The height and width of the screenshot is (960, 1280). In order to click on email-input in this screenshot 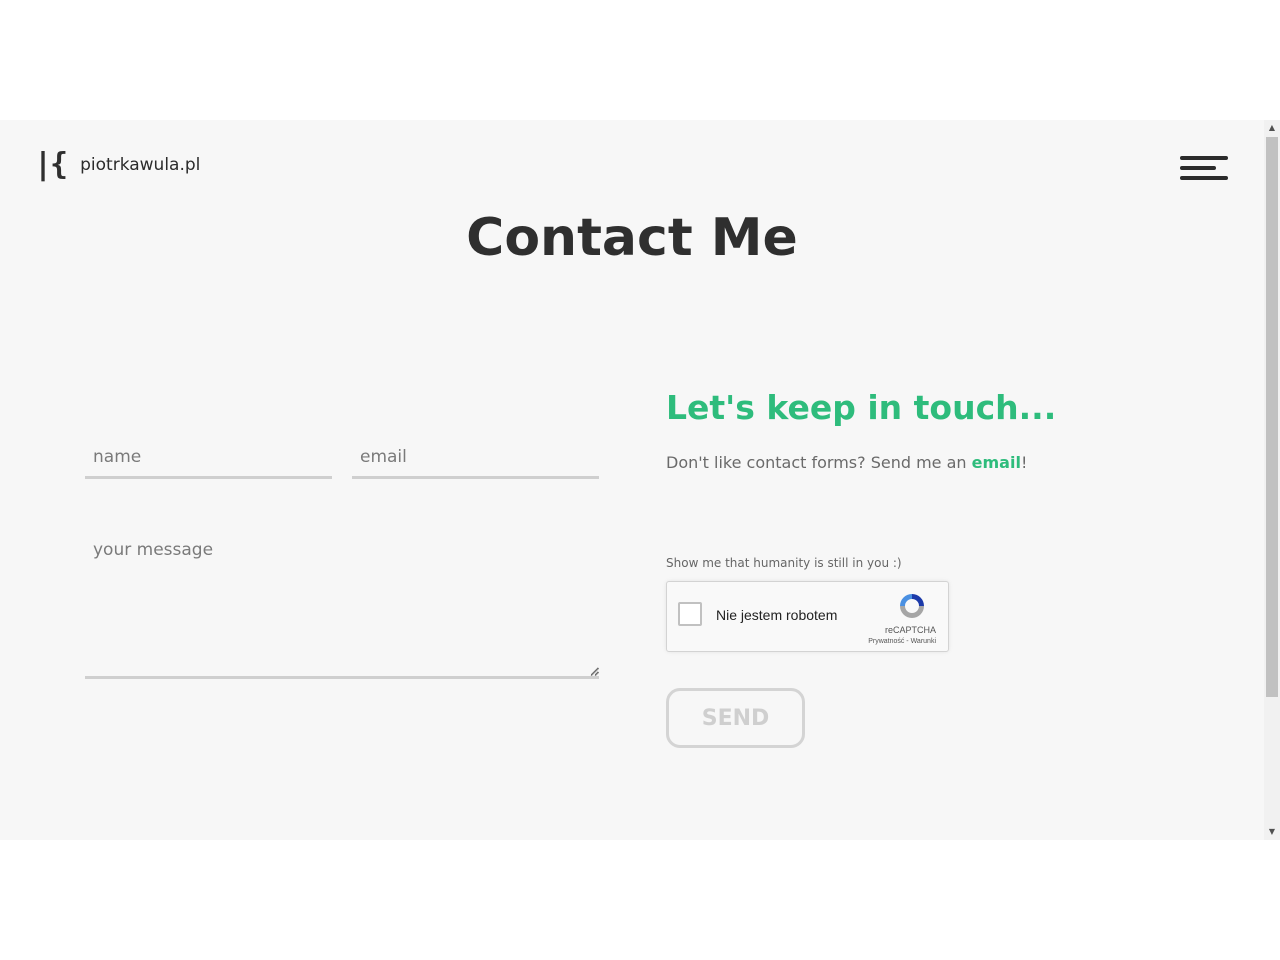, I will do `click(475, 458)`.